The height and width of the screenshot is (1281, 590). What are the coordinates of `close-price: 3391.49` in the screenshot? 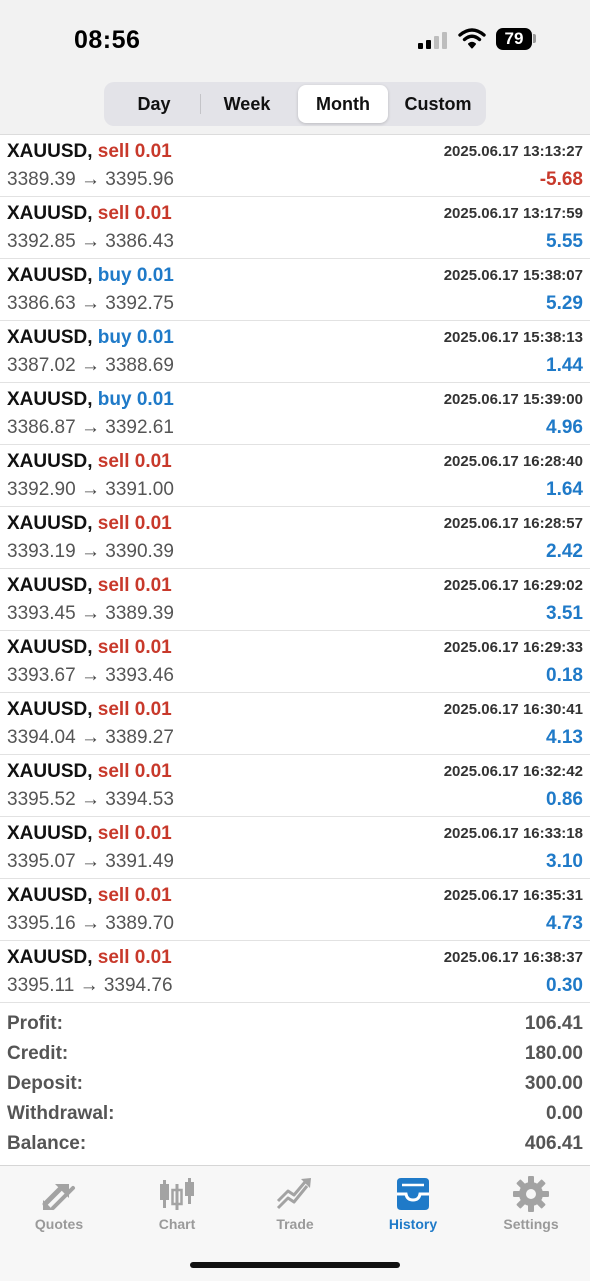 It's located at (139, 861).